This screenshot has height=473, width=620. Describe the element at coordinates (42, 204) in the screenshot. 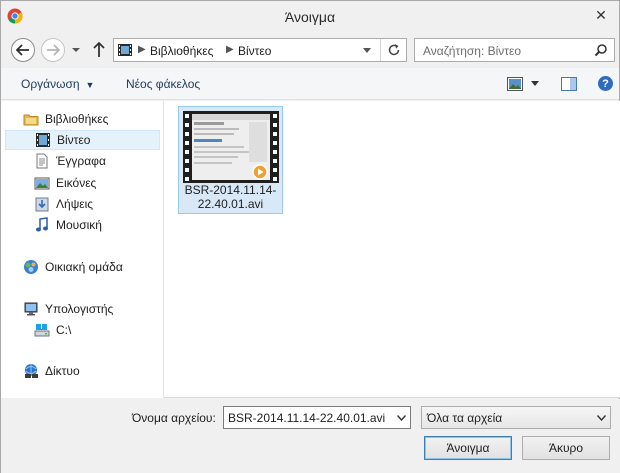

I see `downloads-icon` at that location.